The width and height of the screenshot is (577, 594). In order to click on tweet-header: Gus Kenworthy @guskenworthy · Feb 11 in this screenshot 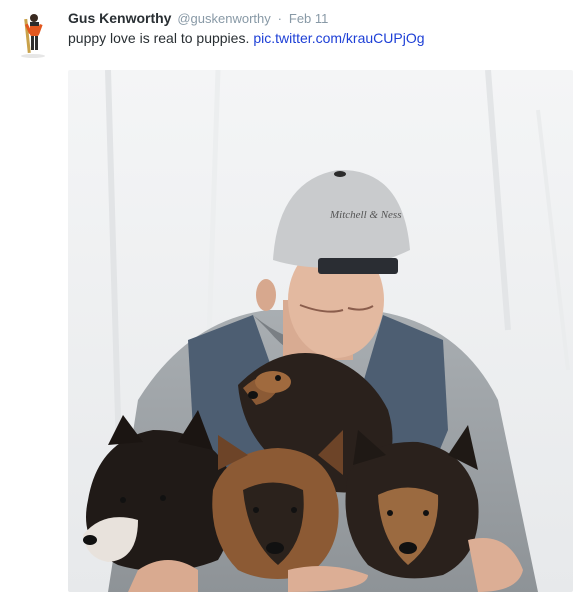, I will do `click(198, 18)`.